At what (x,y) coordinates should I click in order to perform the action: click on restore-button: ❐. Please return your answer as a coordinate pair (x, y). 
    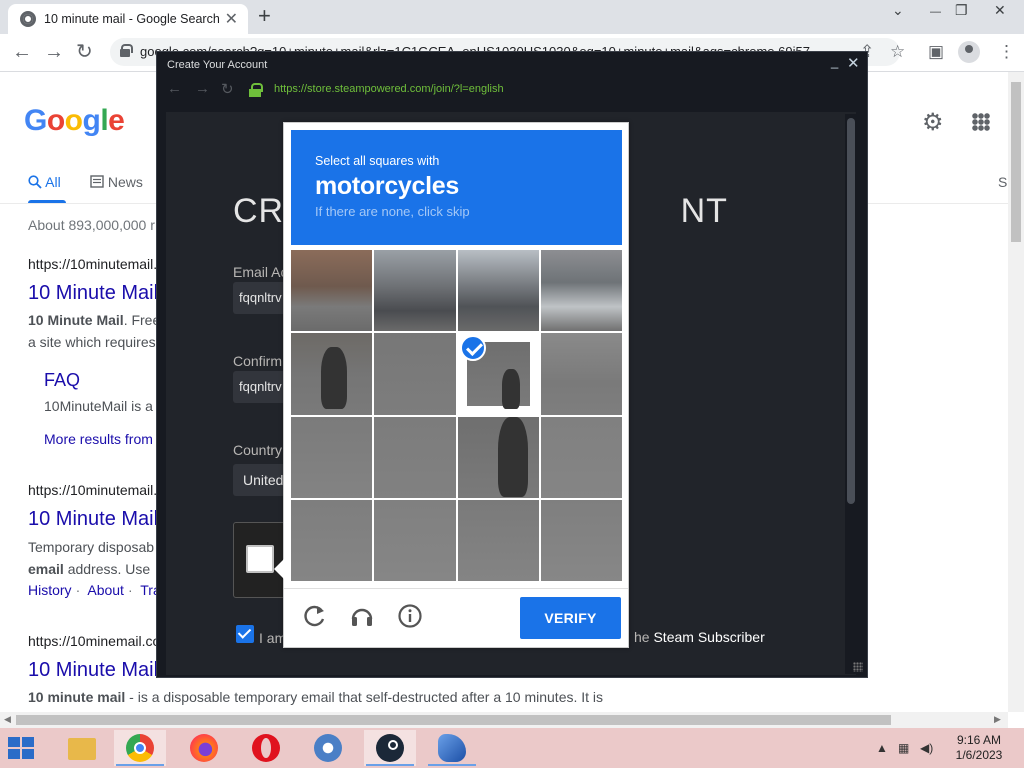
    Looking at the image, I should click on (961, 10).